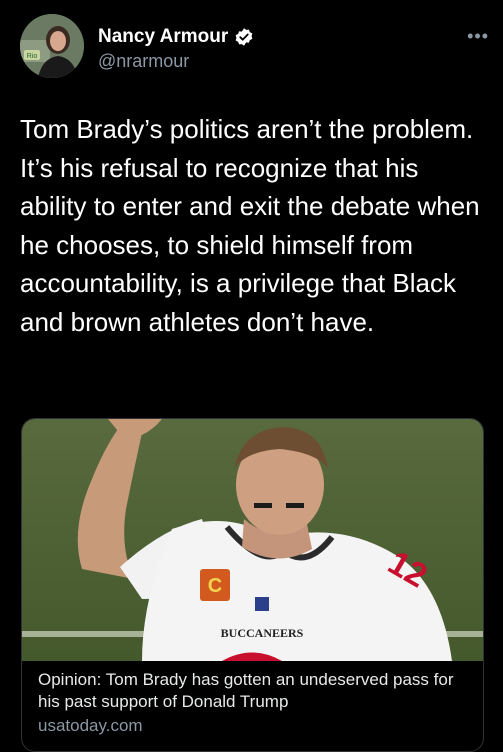 The image size is (503, 752). What do you see at coordinates (32, 56) in the screenshot?
I see `avatar-badge: Rio` at bounding box center [32, 56].